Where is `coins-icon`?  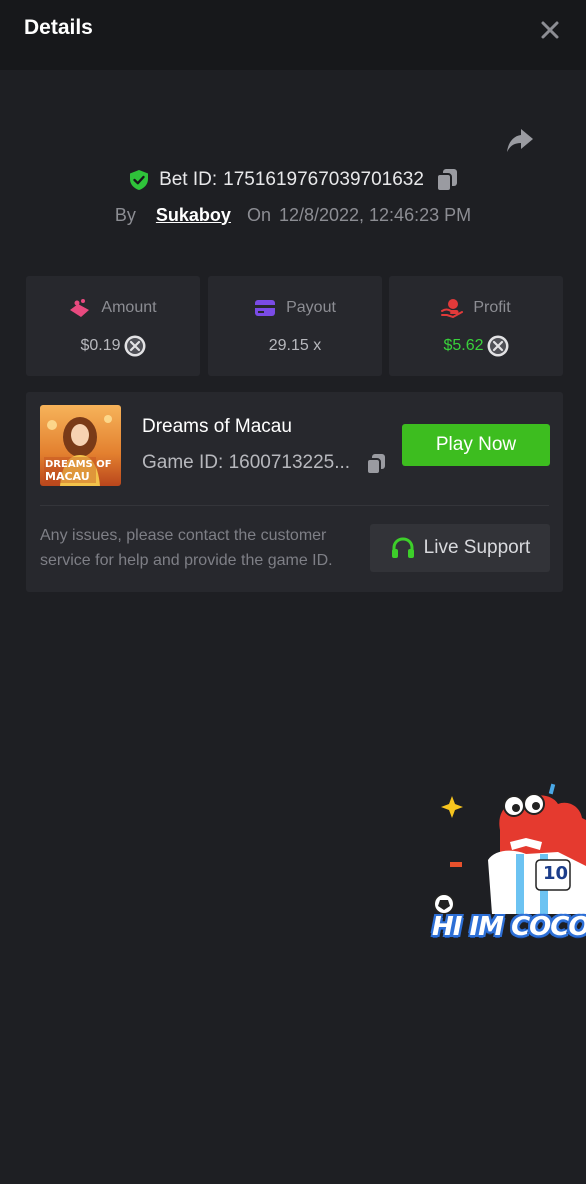 coins-icon is located at coordinates (80, 308).